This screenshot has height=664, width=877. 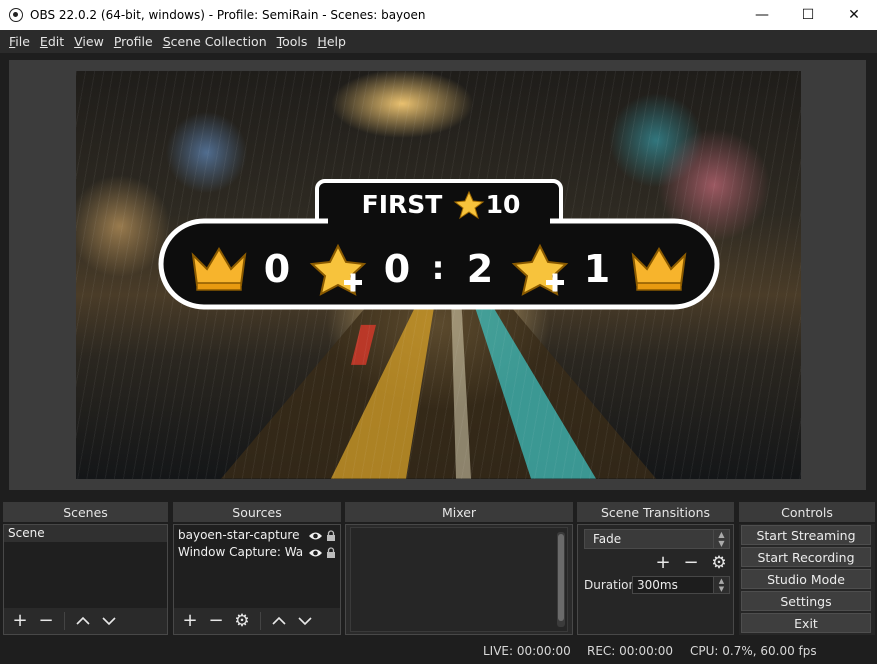 I want to click on maximize-icon: ☐, so click(x=808, y=15).